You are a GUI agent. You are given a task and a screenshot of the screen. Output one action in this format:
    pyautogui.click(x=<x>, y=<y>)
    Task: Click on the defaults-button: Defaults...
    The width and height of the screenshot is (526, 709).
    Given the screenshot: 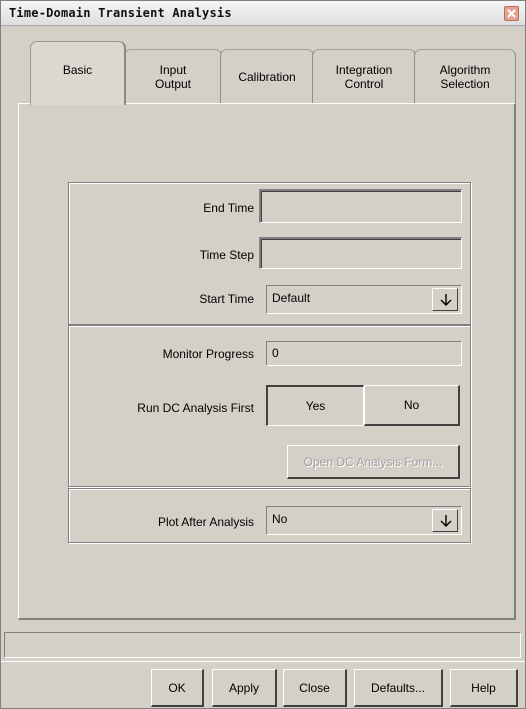 What is the action you would take?
    pyautogui.click(x=398, y=688)
    